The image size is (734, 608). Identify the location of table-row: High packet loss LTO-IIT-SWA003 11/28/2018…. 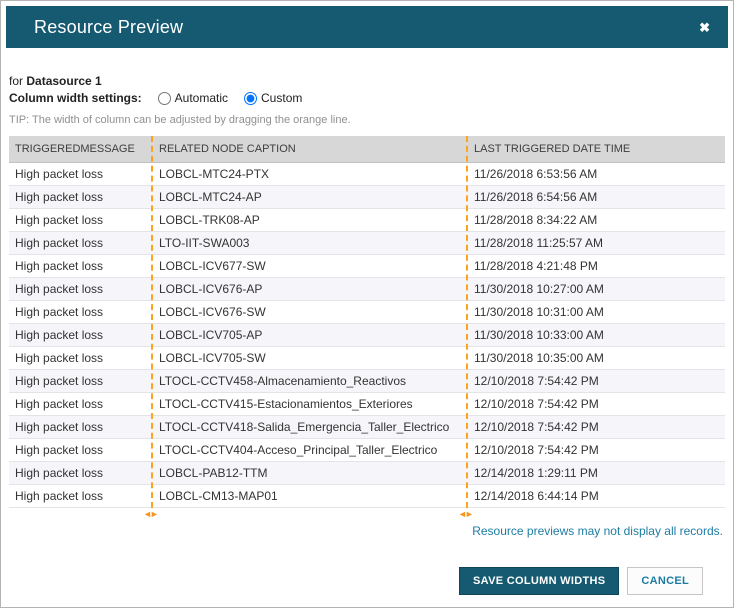
(367, 243).